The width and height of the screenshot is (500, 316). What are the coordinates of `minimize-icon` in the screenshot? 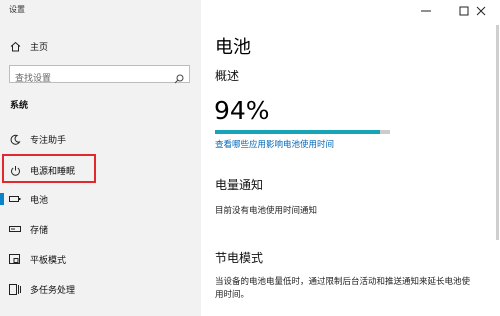 It's located at (426, 10).